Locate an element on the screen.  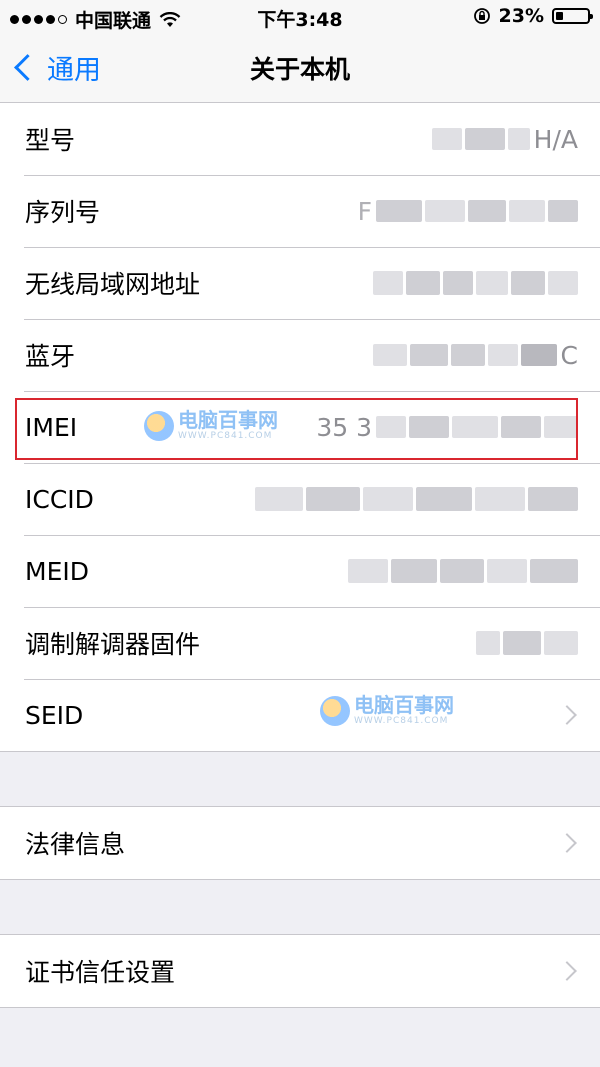
row-label: MEID is located at coordinates (57, 571).